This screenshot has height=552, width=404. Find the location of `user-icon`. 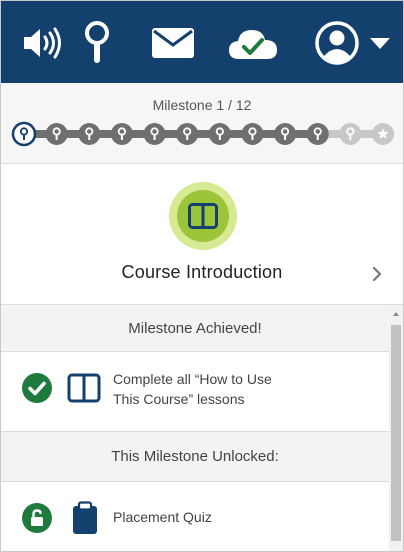

user-icon is located at coordinates (337, 43).